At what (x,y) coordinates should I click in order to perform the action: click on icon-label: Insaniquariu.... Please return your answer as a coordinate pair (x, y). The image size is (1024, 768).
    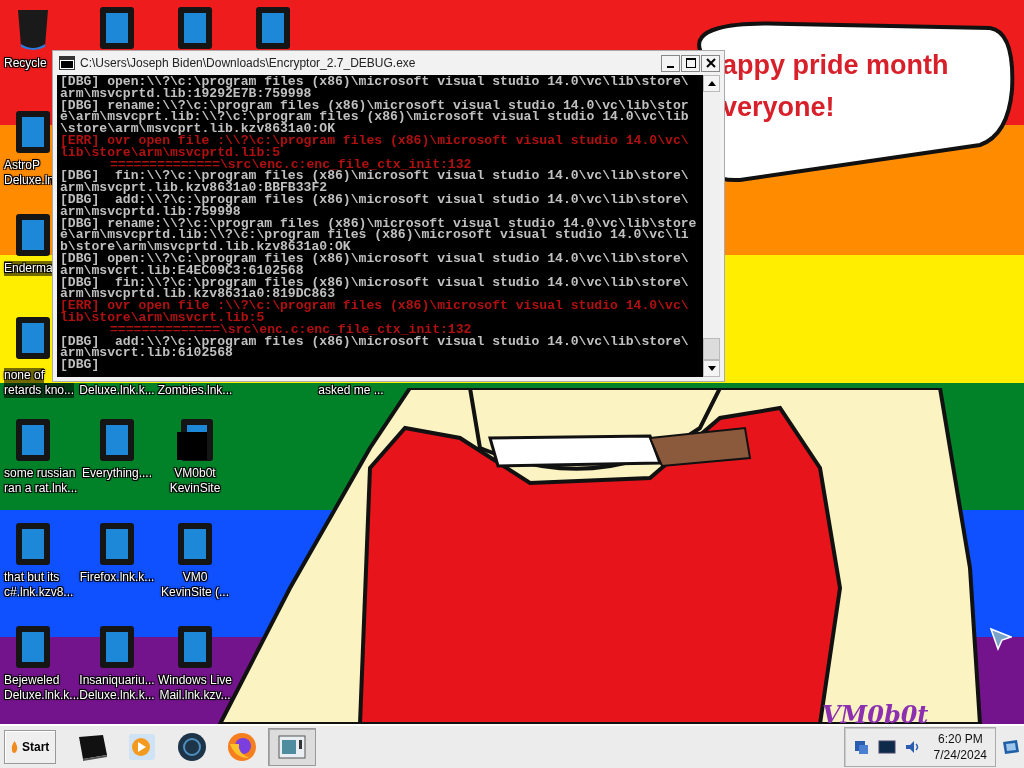
    Looking at the image, I should click on (117, 680).